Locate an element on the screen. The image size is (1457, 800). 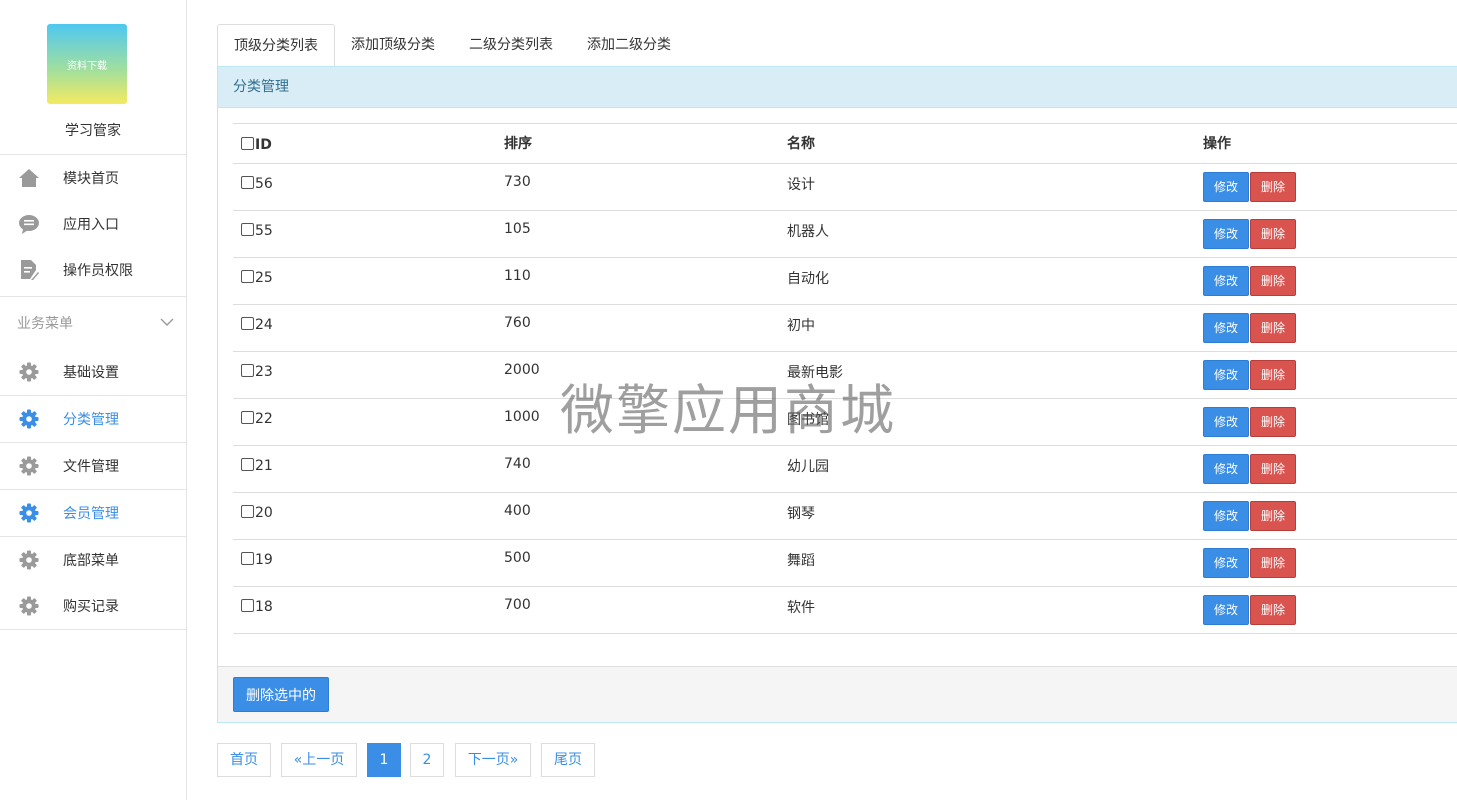
sidebar-item-category-management: 分类管理 is located at coordinates (93, 419).